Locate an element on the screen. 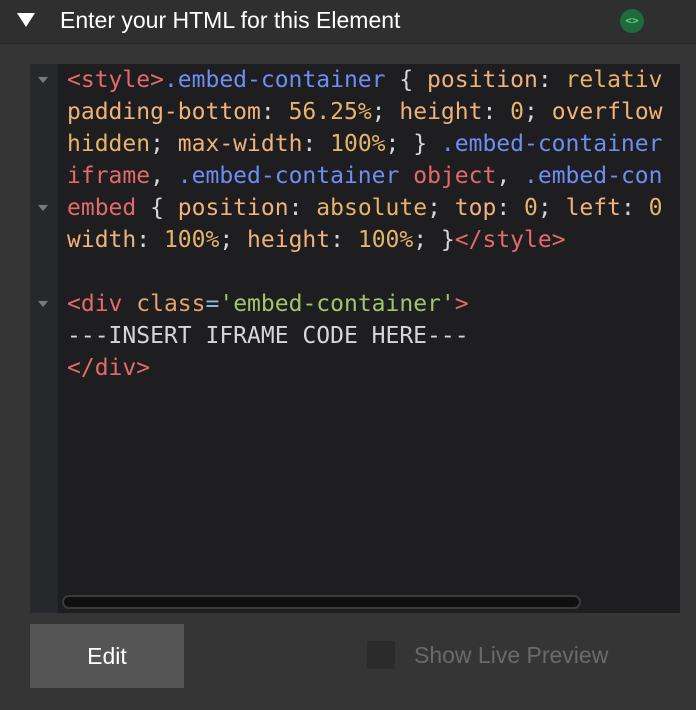 Image resolution: width=696 pixels, height=710 pixels. code-line is located at coordinates (373, 272).